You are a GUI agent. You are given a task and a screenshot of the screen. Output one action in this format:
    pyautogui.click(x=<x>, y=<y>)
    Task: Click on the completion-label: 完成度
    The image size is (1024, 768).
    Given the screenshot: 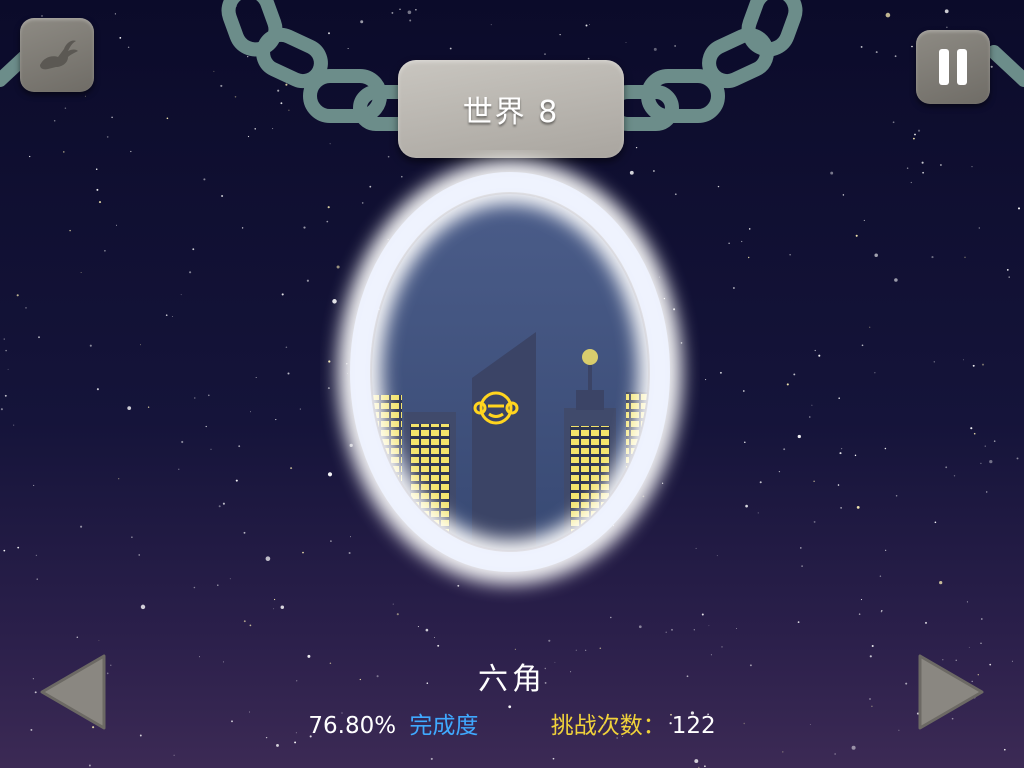 What is the action you would take?
    pyautogui.click(x=444, y=726)
    